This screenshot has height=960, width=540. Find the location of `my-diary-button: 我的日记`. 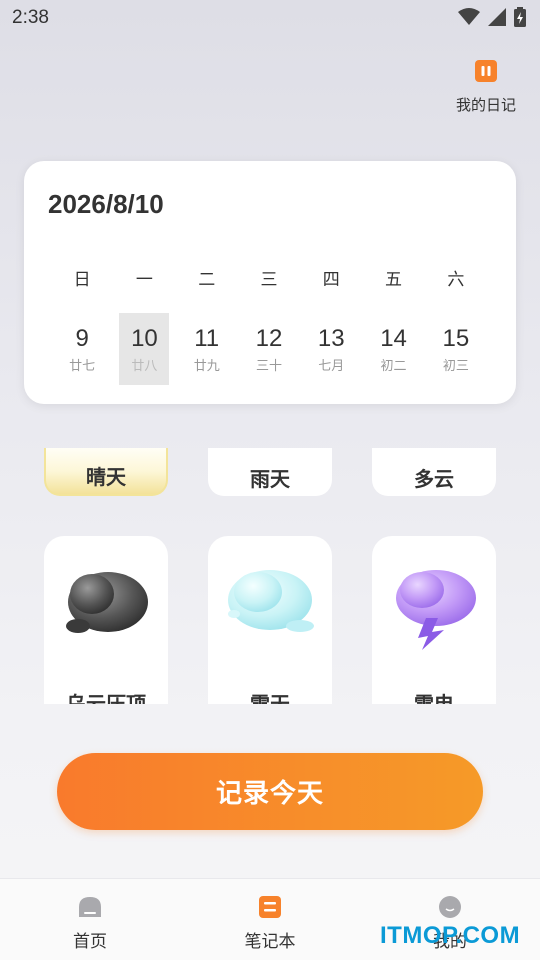

my-diary-button: 我的日记 is located at coordinates (486, 87).